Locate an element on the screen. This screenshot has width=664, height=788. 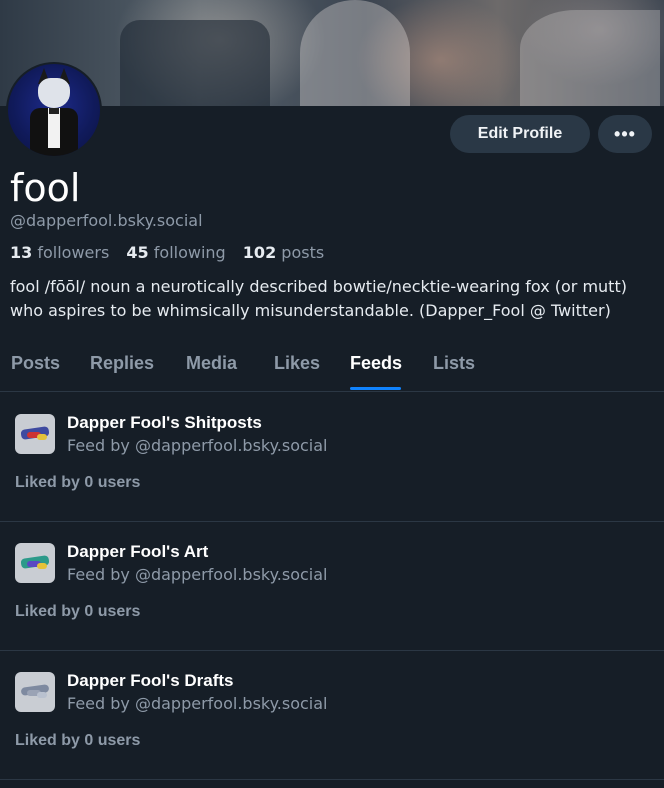
tab-posts: Posts is located at coordinates (35, 363).